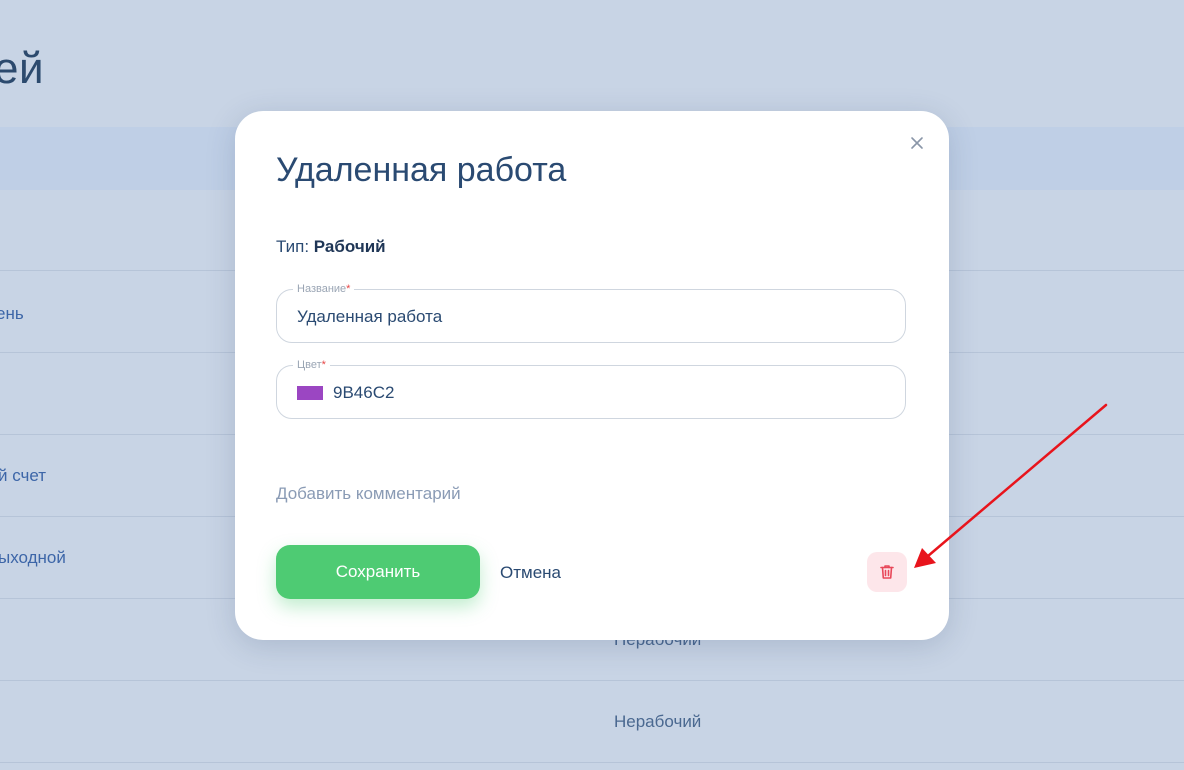  Describe the element at coordinates (349, 246) in the screenshot. I see `type-value: Рабочий` at that location.